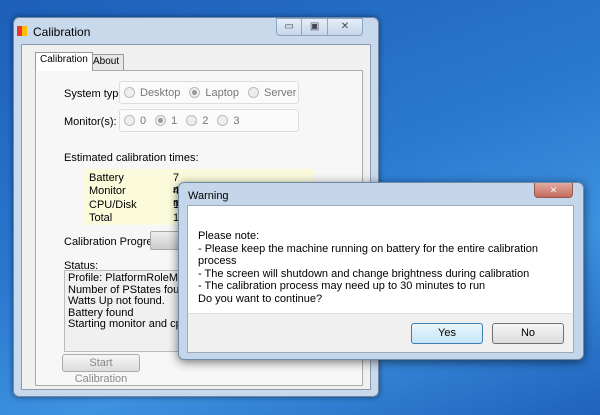 The height and width of the screenshot is (415, 600). I want to click on radio-desktop: Desktop, so click(152, 93).